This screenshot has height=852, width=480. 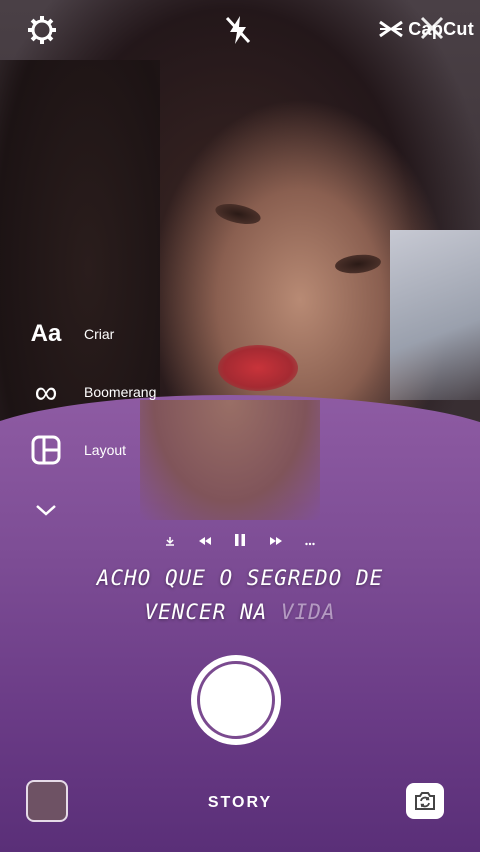 I want to click on preview-window-light, so click(x=435, y=315).